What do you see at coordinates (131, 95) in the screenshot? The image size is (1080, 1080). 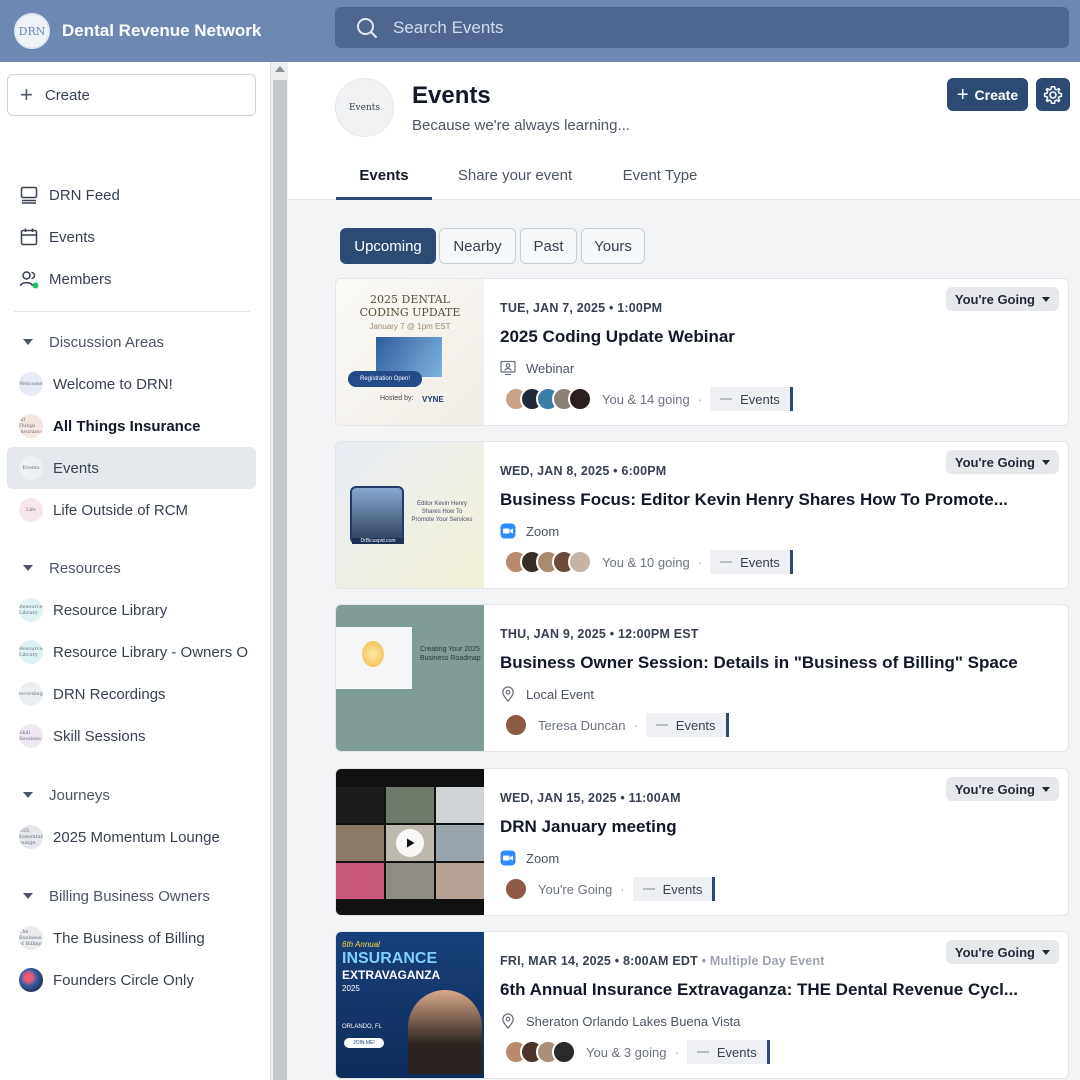 I see `sidebar-create-button: + Create` at bounding box center [131, 95].